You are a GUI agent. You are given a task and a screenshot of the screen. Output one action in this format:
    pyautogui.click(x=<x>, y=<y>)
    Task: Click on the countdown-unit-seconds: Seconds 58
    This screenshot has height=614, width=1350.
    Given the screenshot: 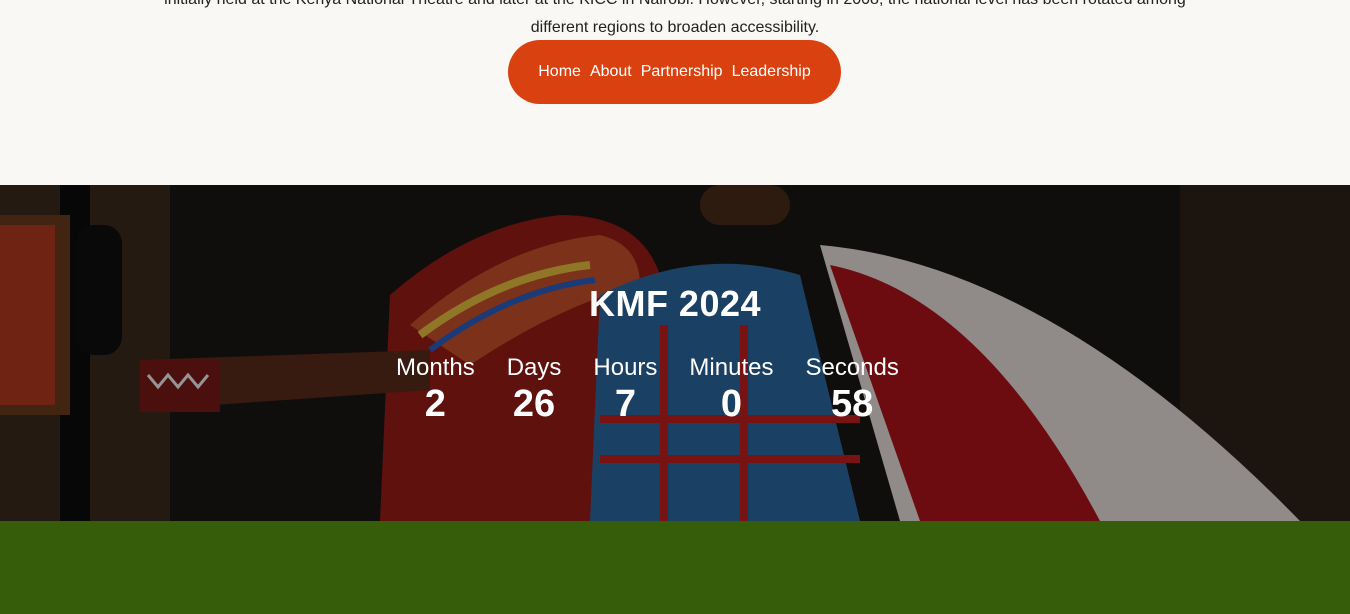 What is the action you would take?
    pyautogui.click(x=851, y=389)
    